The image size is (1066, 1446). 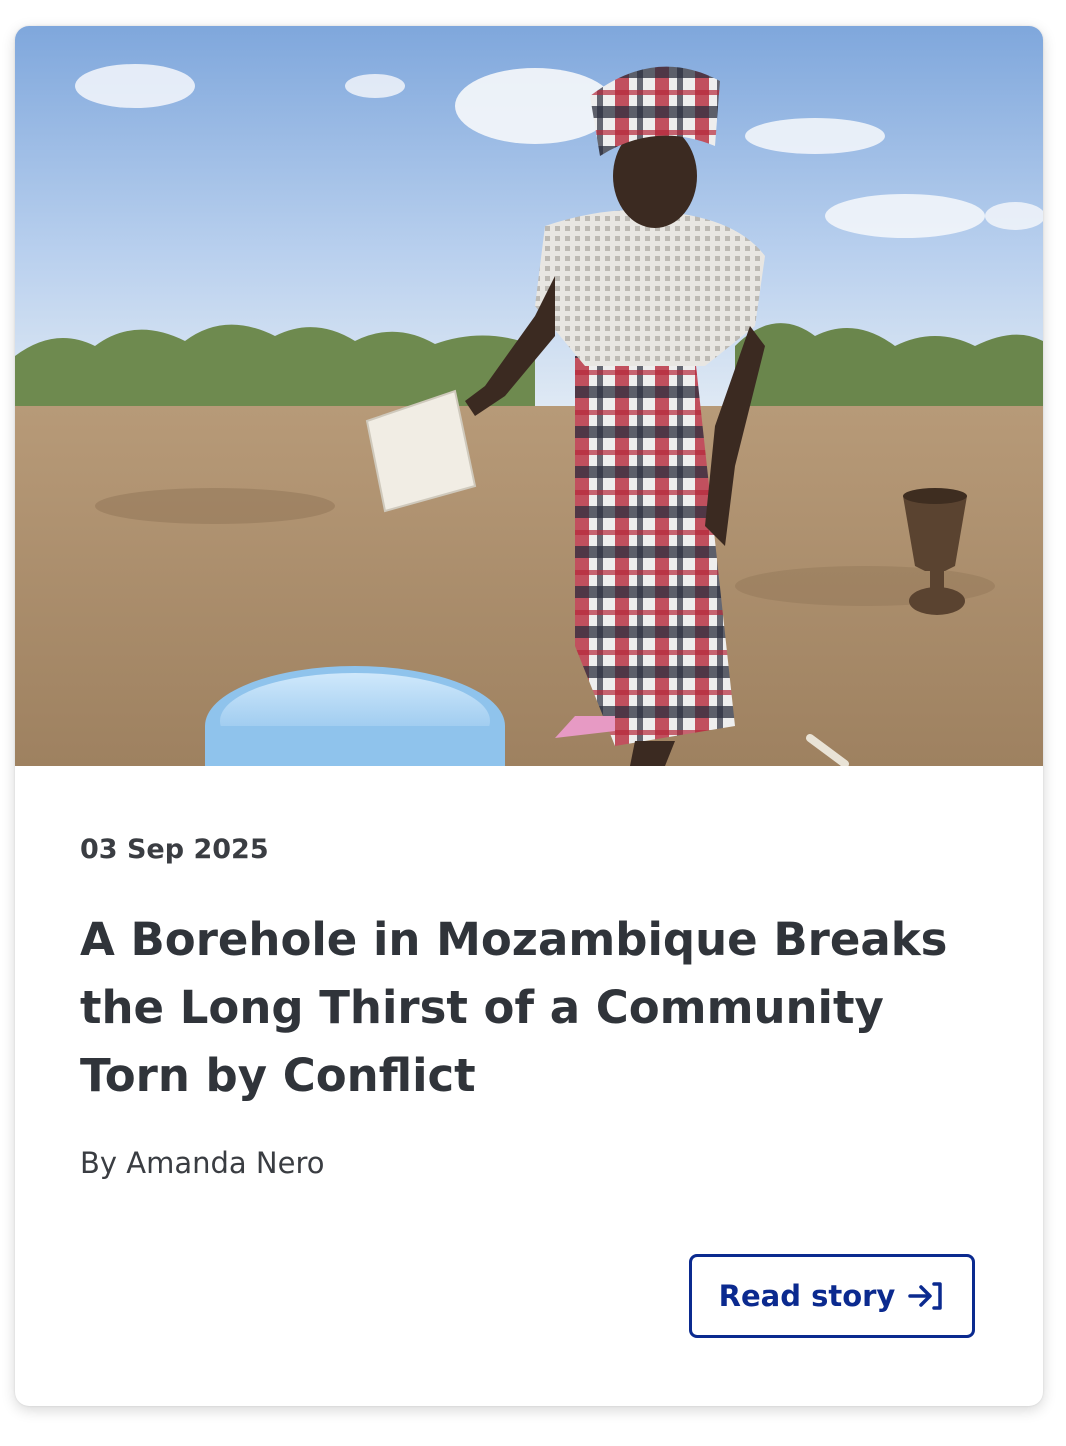 I want to click on story-byline: By Amanda Nero, so click(x=202, y=1163).